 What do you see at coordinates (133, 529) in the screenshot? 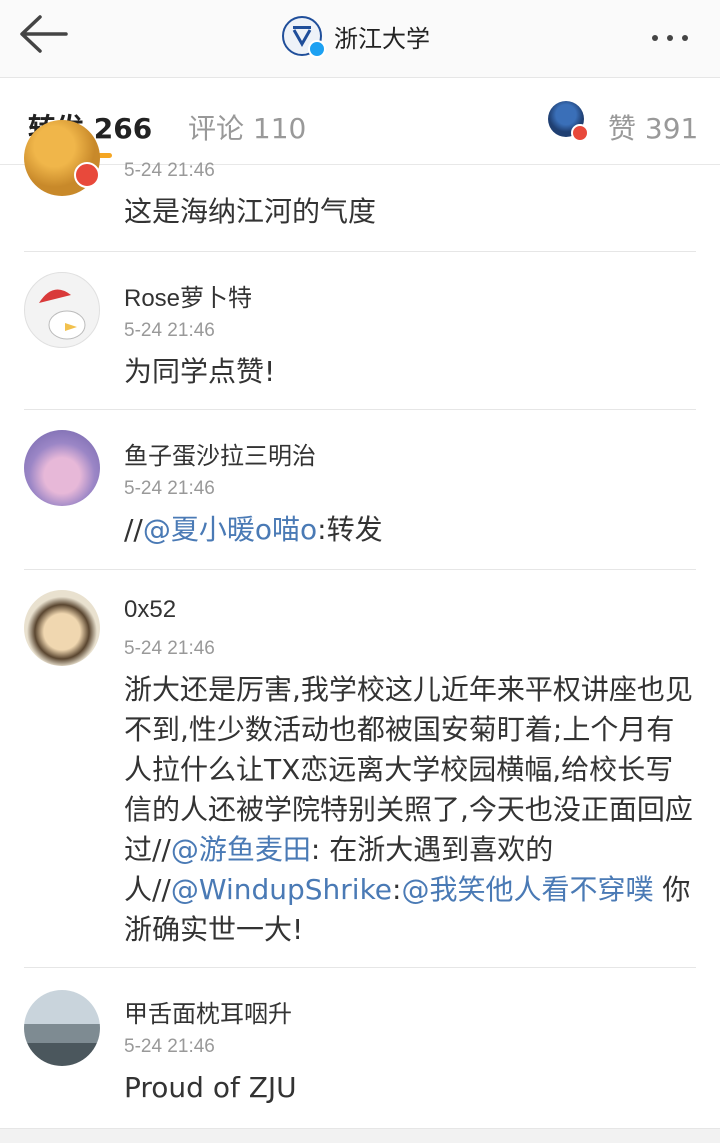
I see `text-segment: //` at bounding box center [133, 529].